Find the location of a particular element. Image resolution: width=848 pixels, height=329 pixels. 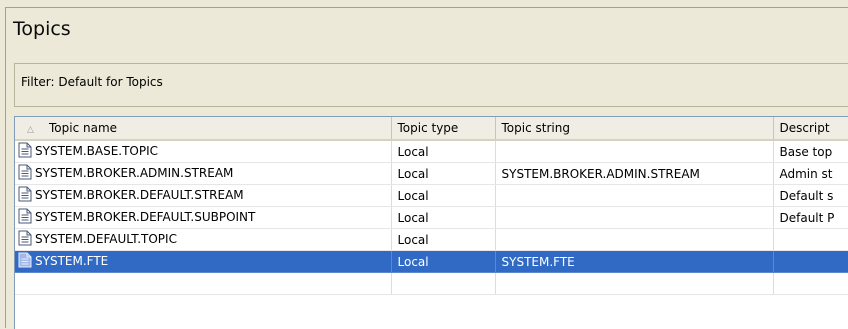

column-header-topic-name: △ Topic name is located at coordinates (203, 129).